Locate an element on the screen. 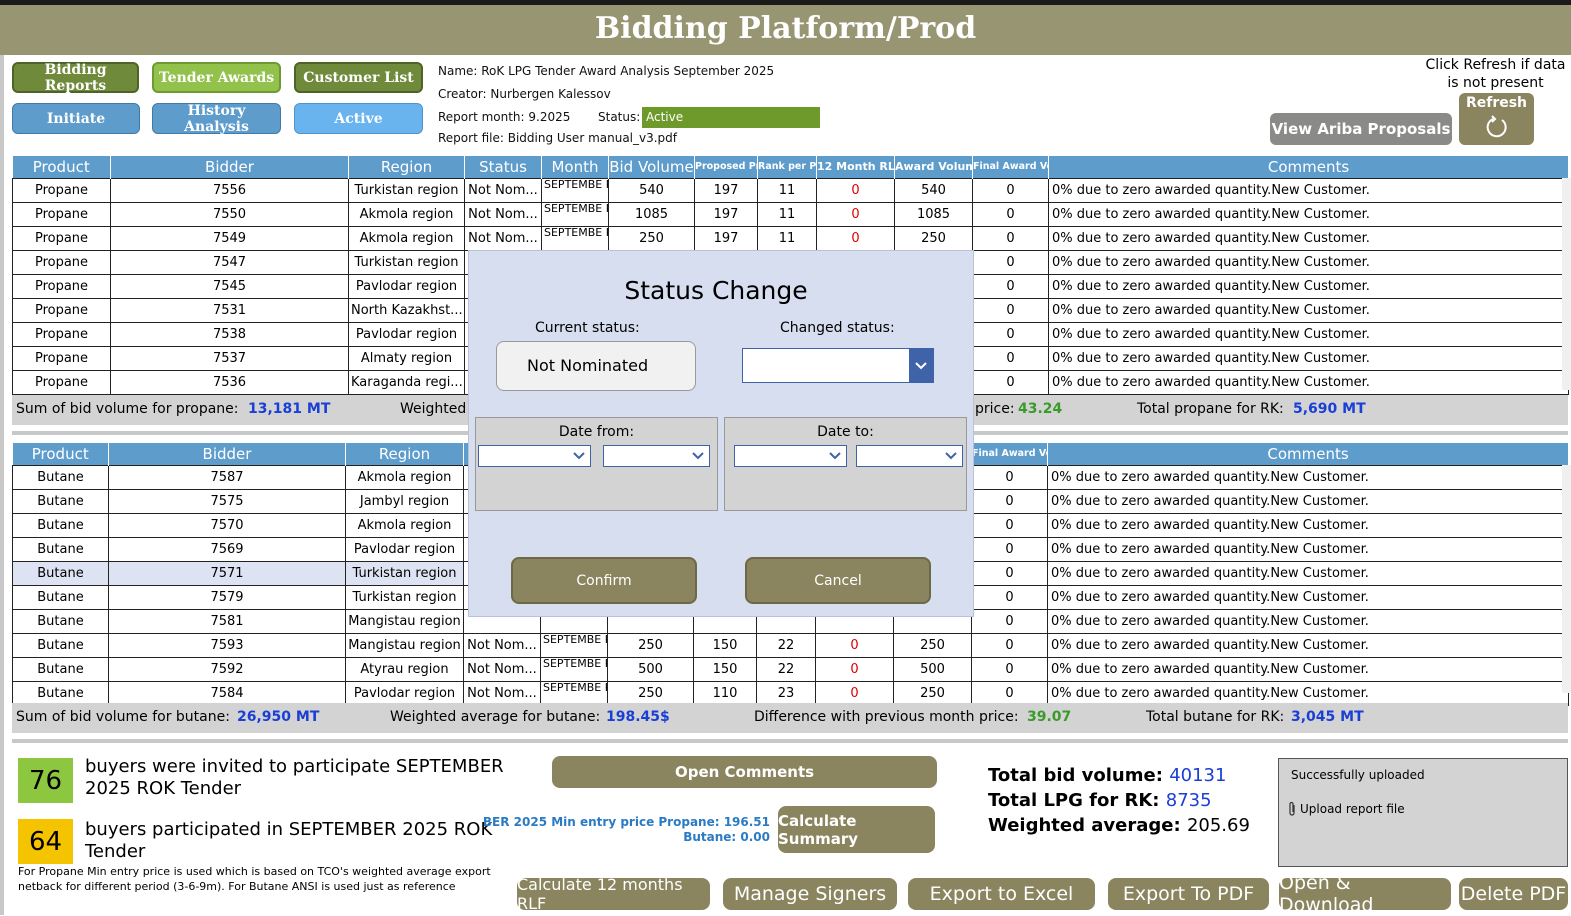 This screenshot has width=1571, height=916. calculate-summary-button: Calculate Summary is located at coordinates (856, 829).